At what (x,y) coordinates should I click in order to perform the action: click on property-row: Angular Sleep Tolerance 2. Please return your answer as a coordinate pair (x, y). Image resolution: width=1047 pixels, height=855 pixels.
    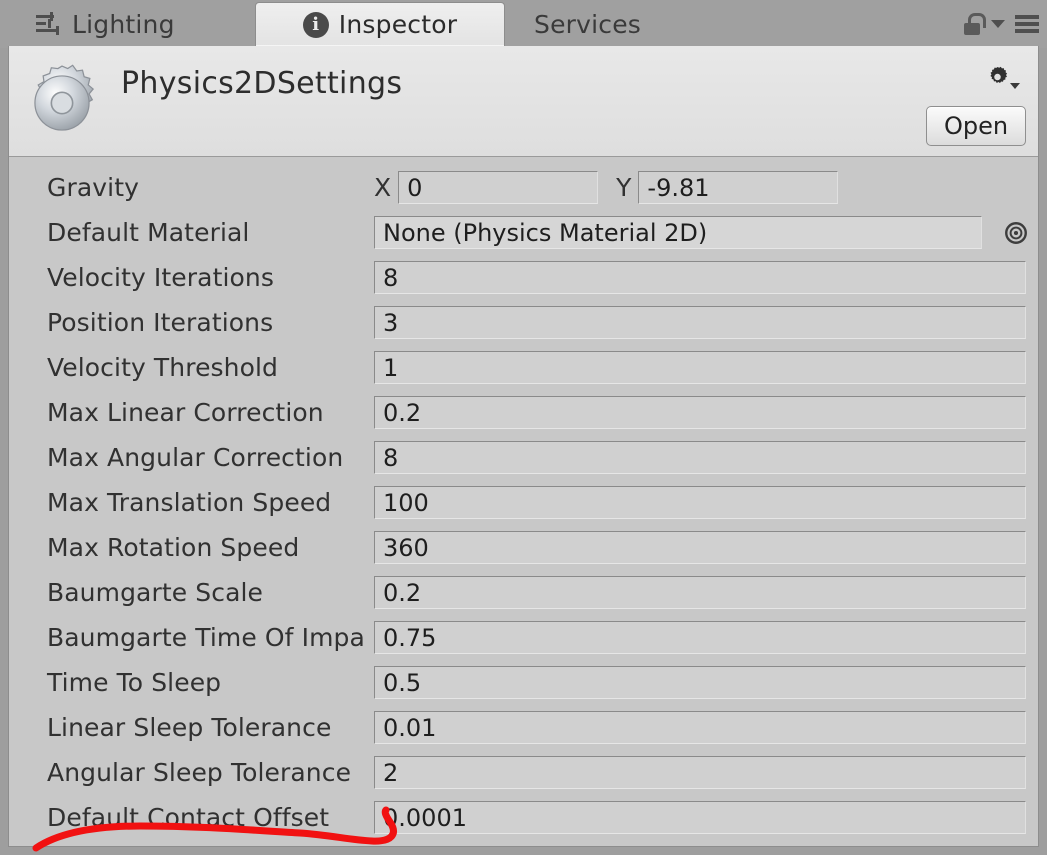
    Looking at the image, I should click on (523, 772).